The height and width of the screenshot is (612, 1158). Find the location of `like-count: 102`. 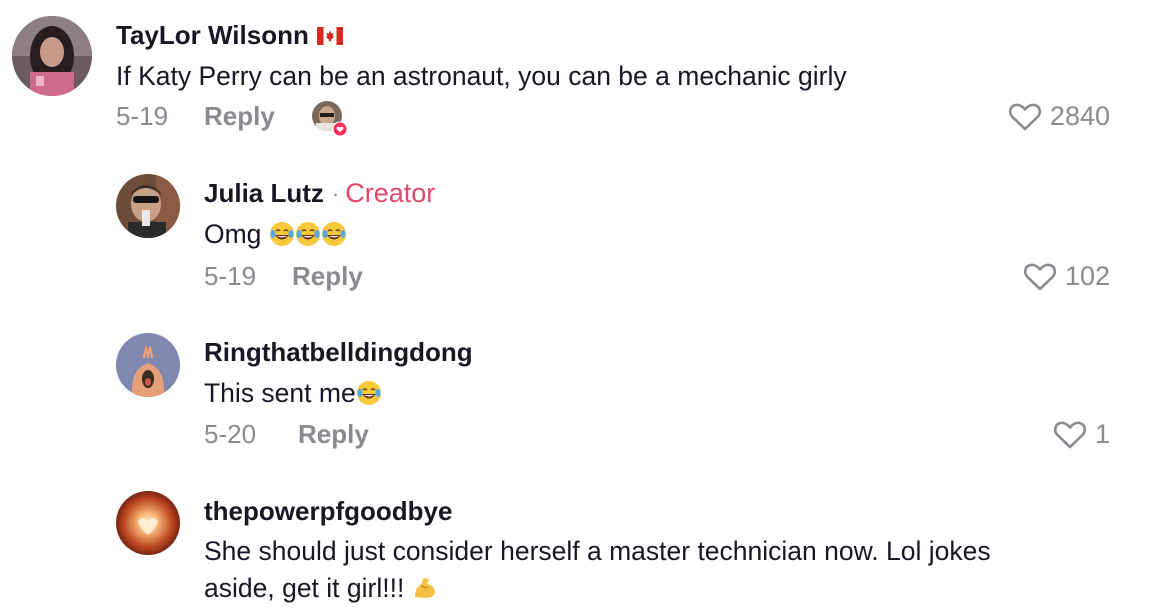

like-count: 102 is located at coordinates (1087, 276).